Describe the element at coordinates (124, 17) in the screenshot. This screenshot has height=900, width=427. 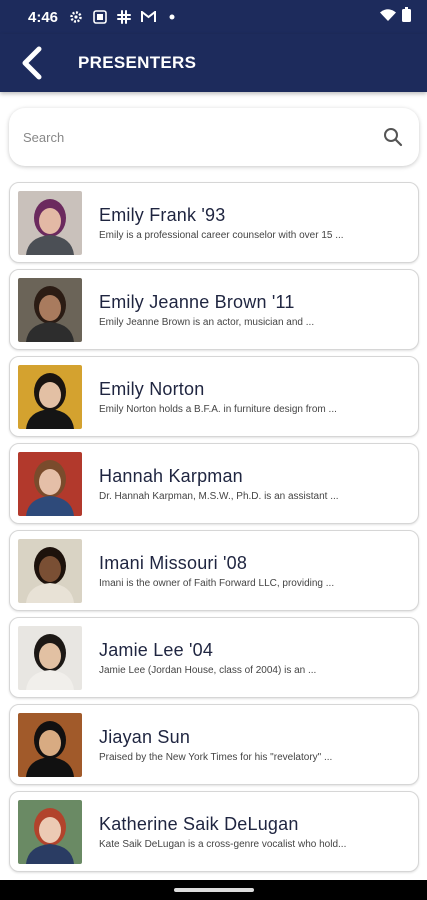
I see `slack-icon` at that location.